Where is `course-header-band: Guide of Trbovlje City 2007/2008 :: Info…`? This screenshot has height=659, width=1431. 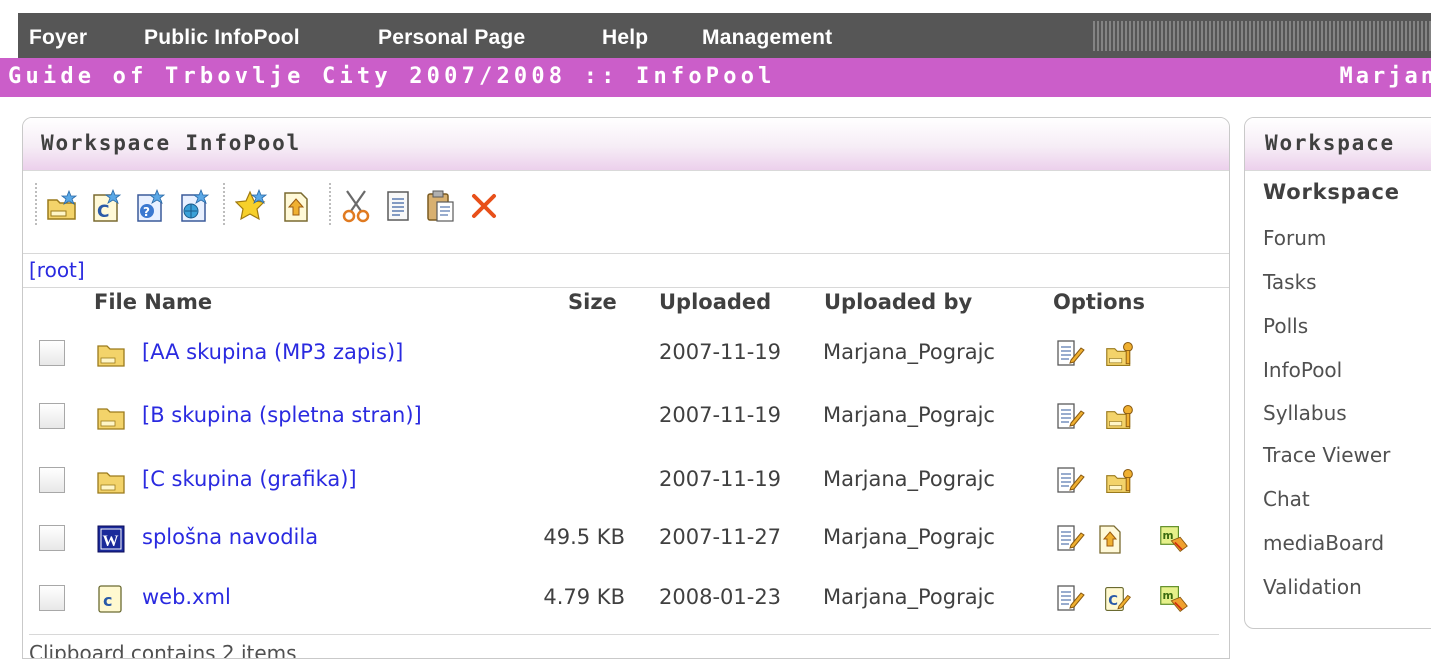 course-header-band: Guide of Trbovlje City 2007/2008 :: Info… is located at coordinates (715, 77).